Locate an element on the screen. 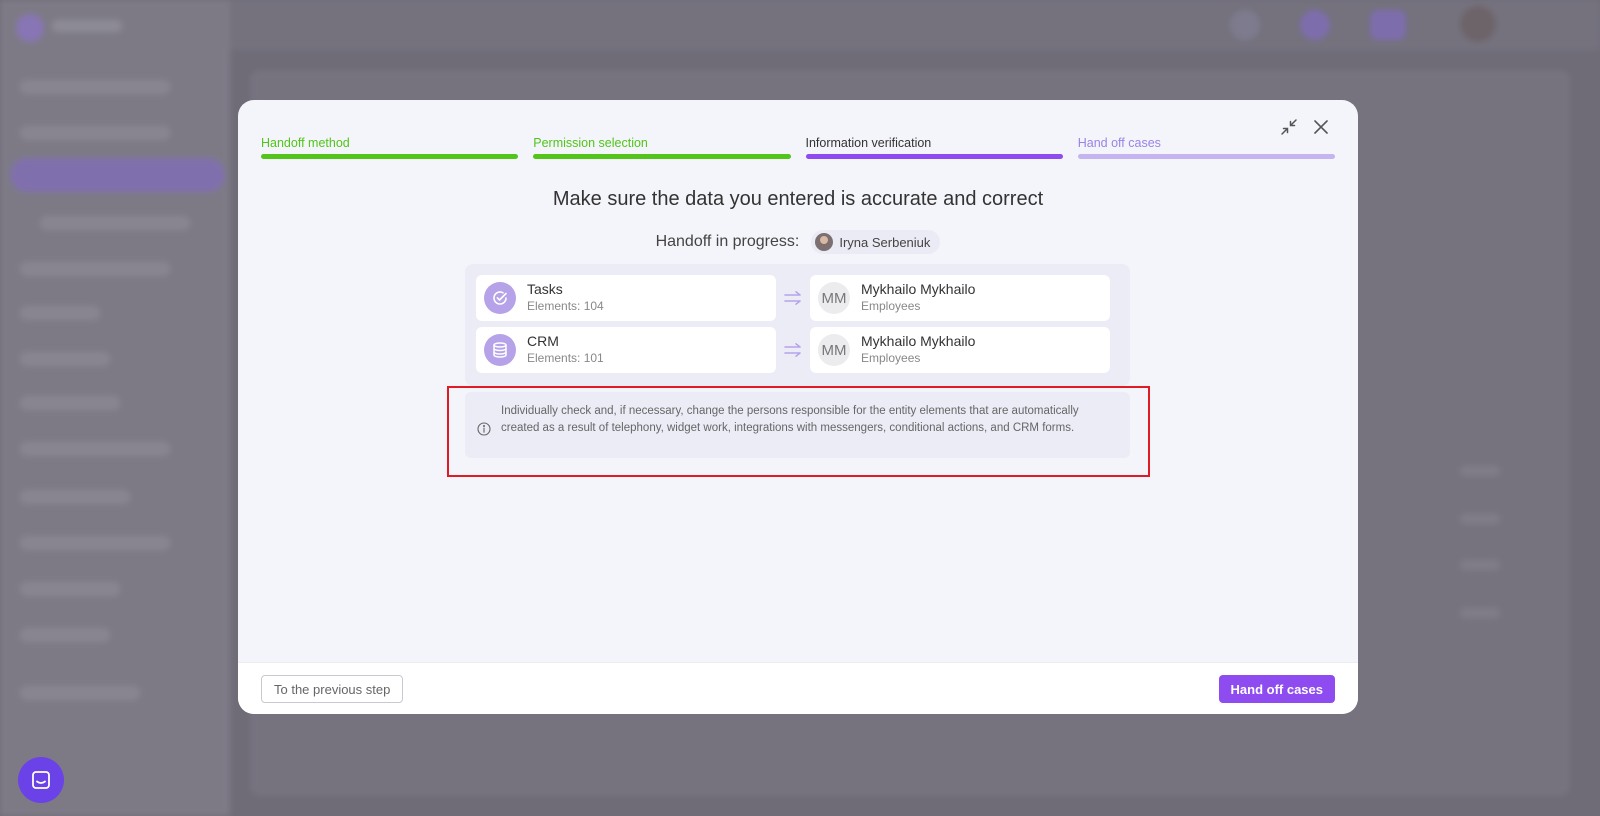  step-label: Permission selection is located at coordinates (590, 143).